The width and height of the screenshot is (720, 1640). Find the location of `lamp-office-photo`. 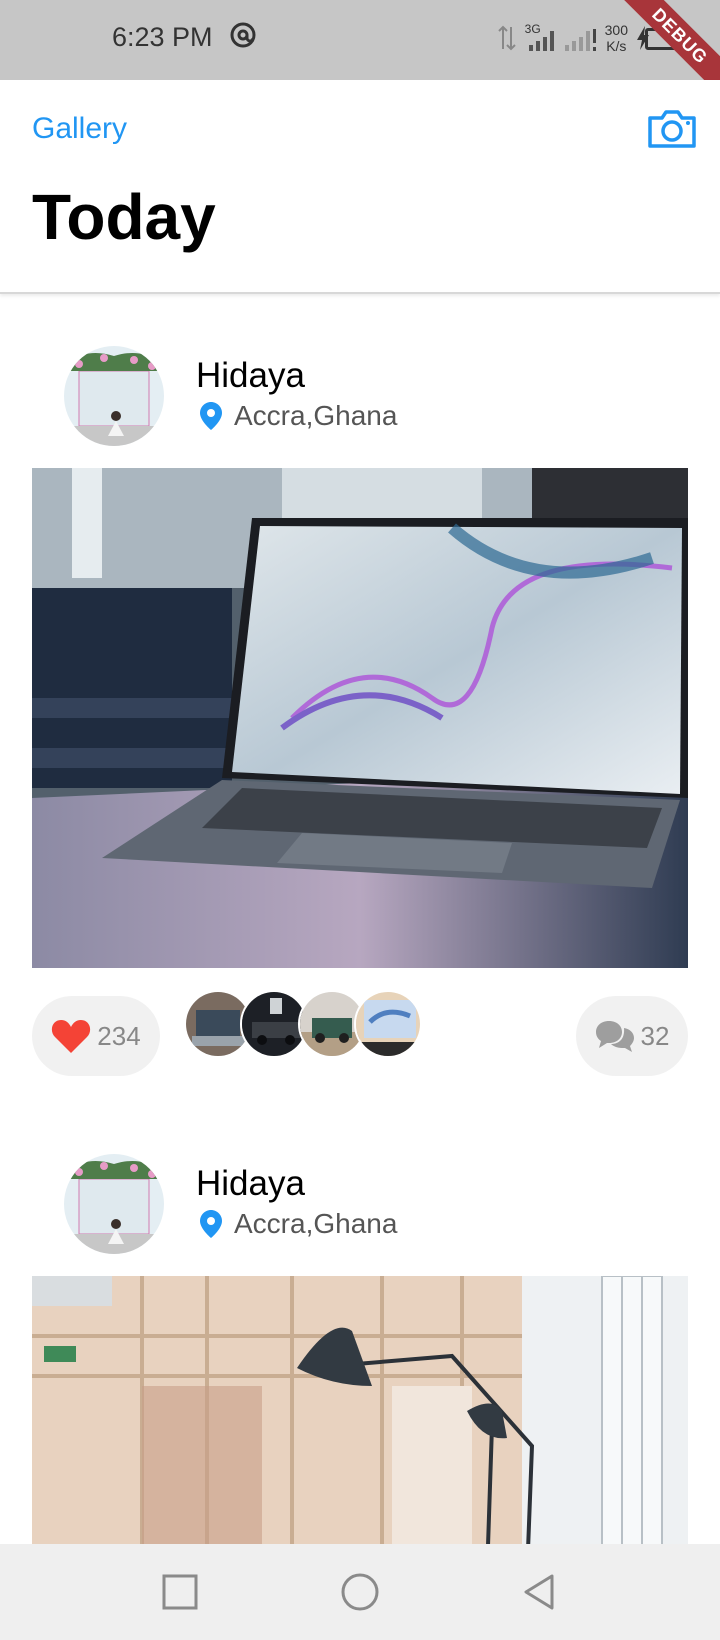

lamp-office-photo is located at coordinates (360, 1410).